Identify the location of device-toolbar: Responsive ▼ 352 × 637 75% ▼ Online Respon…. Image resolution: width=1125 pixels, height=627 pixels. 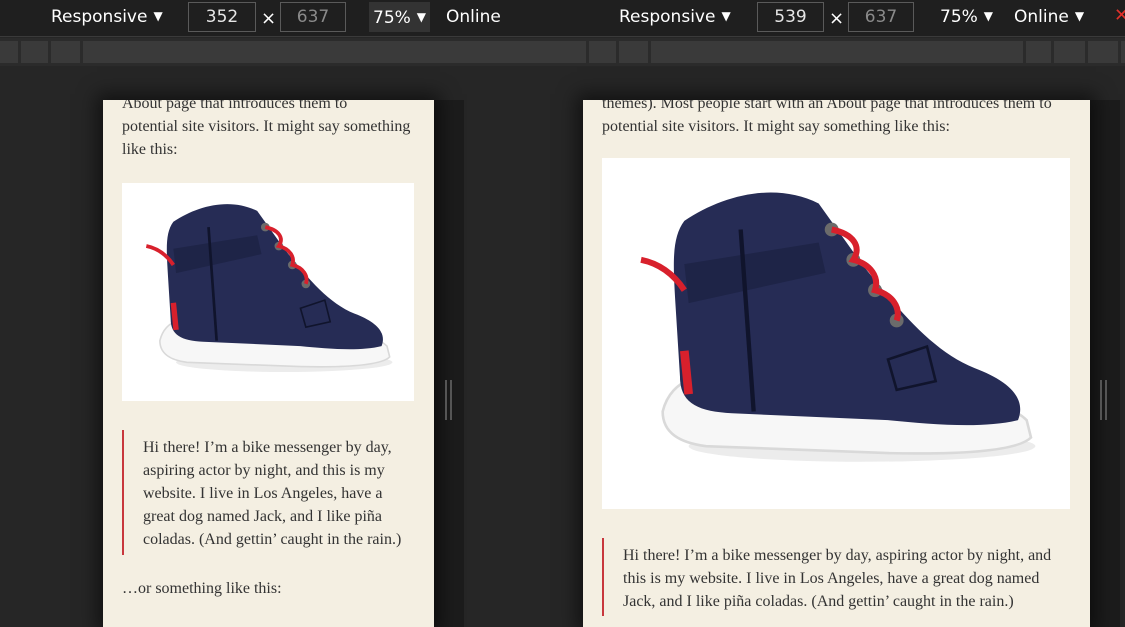
(562, 18).